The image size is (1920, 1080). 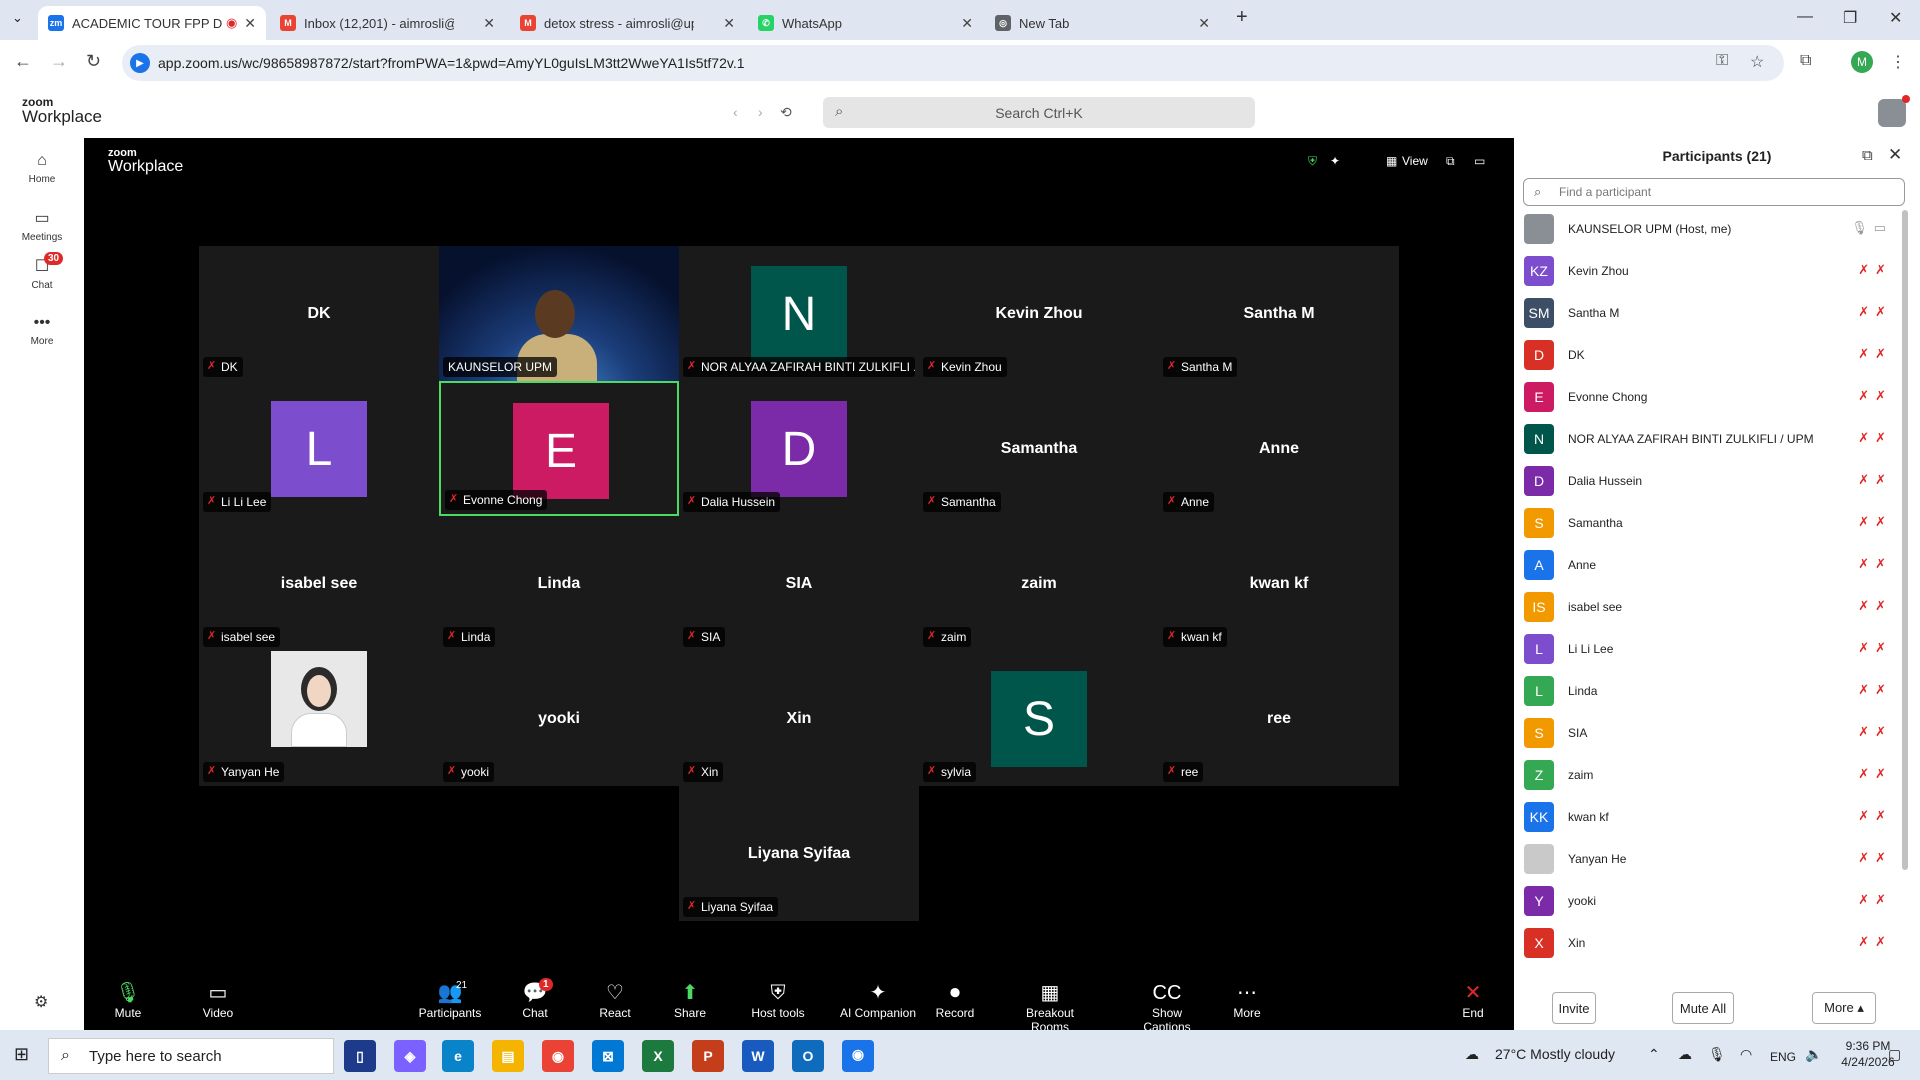 What do you see at coordinates (1813, 1054) in the screenshot?
I see `volume-icon: 🔈` at bounding box center [1813, 1054].